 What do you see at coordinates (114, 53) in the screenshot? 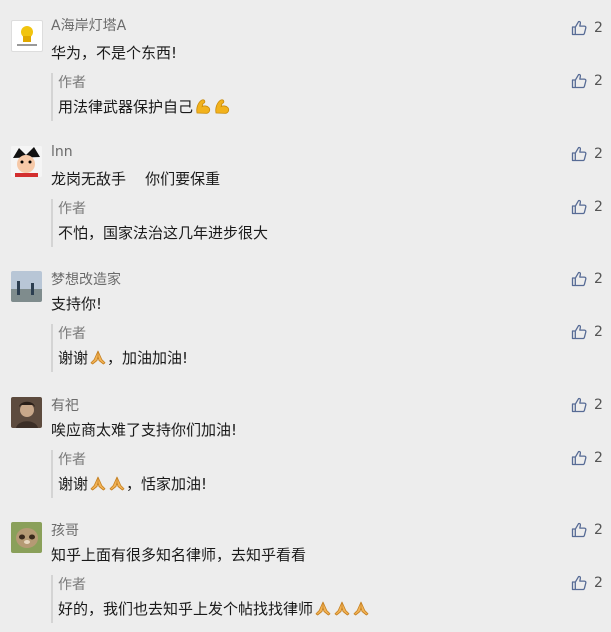
I see `comment-text: 华为，不是个东西!` at bounding box center [114, 53].